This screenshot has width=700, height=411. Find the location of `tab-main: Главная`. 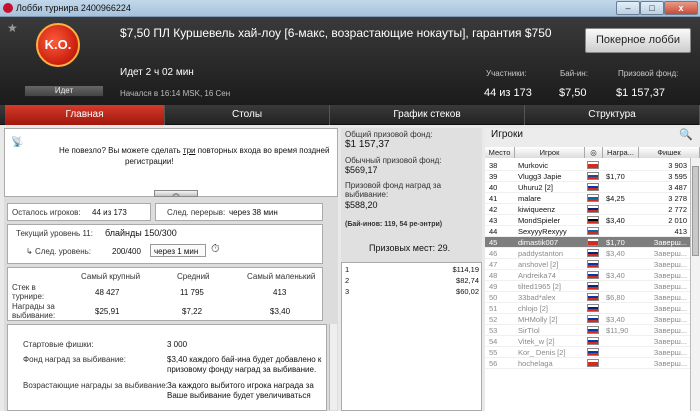

tab-main: Главная is located at coordinates (85, 115).